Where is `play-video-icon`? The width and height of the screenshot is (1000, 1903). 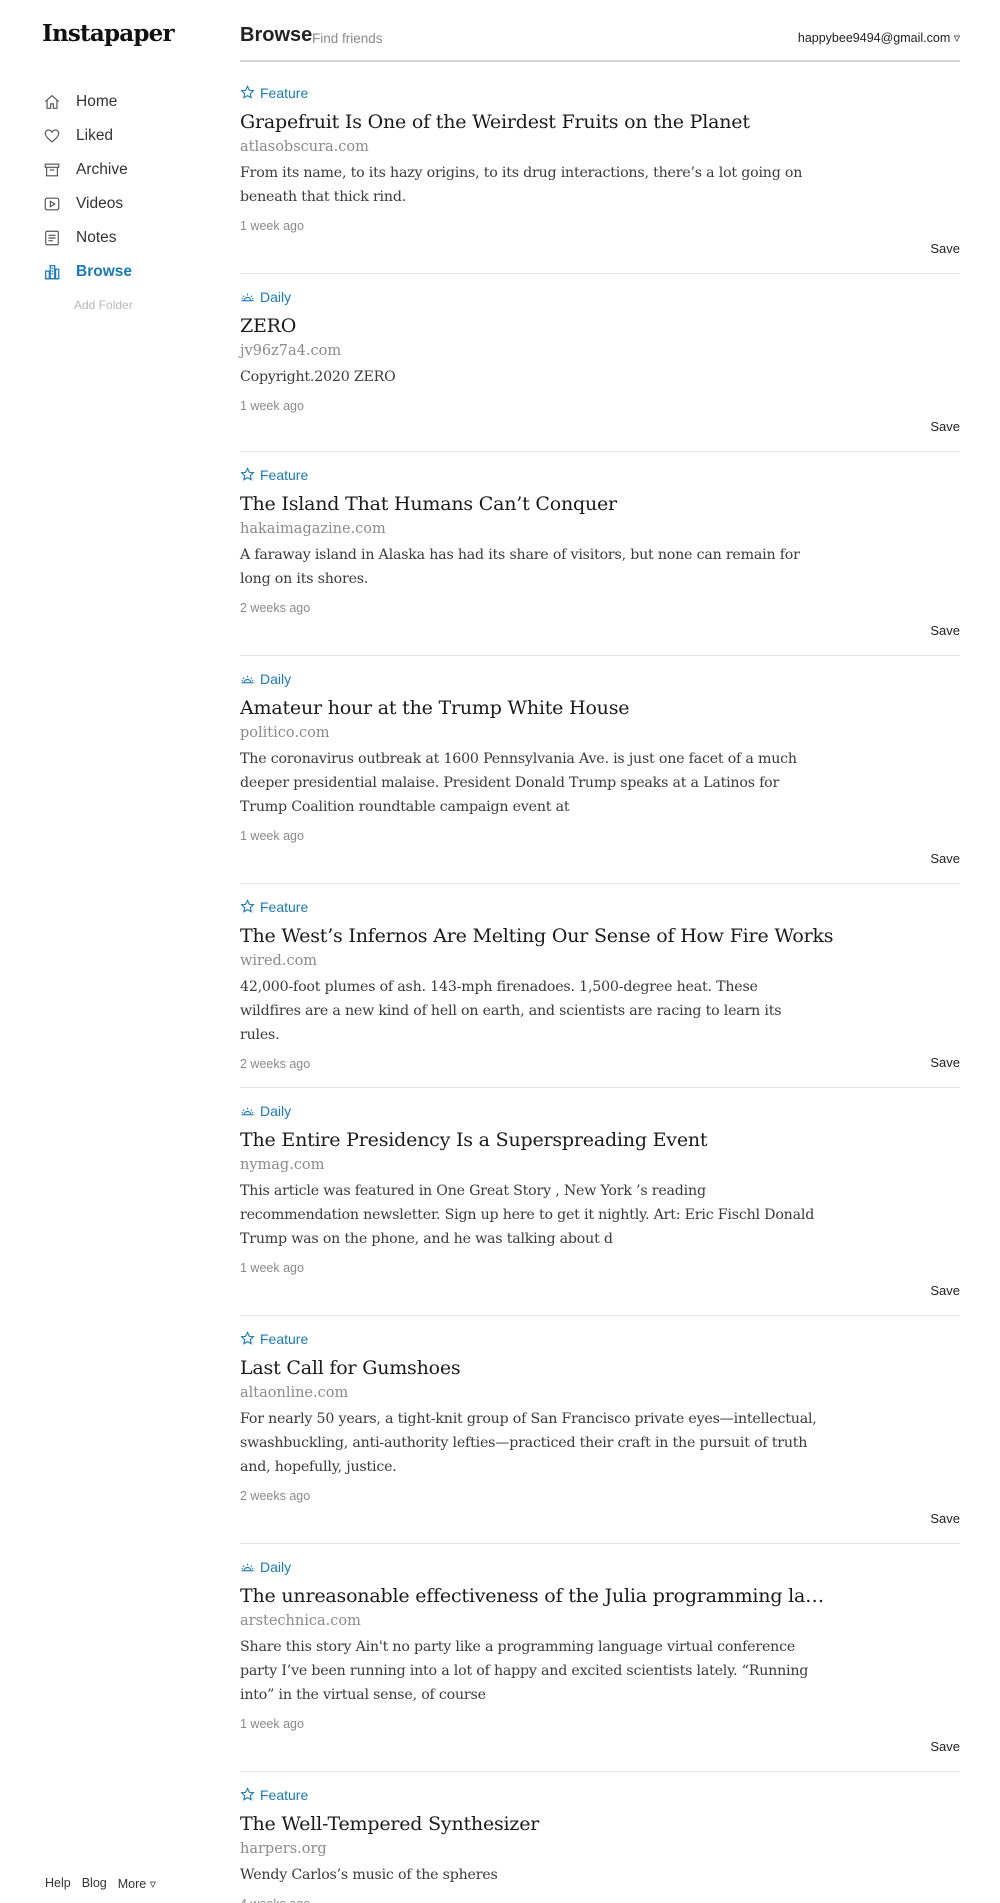
play-video-icon is located at coordinates (52, 204).